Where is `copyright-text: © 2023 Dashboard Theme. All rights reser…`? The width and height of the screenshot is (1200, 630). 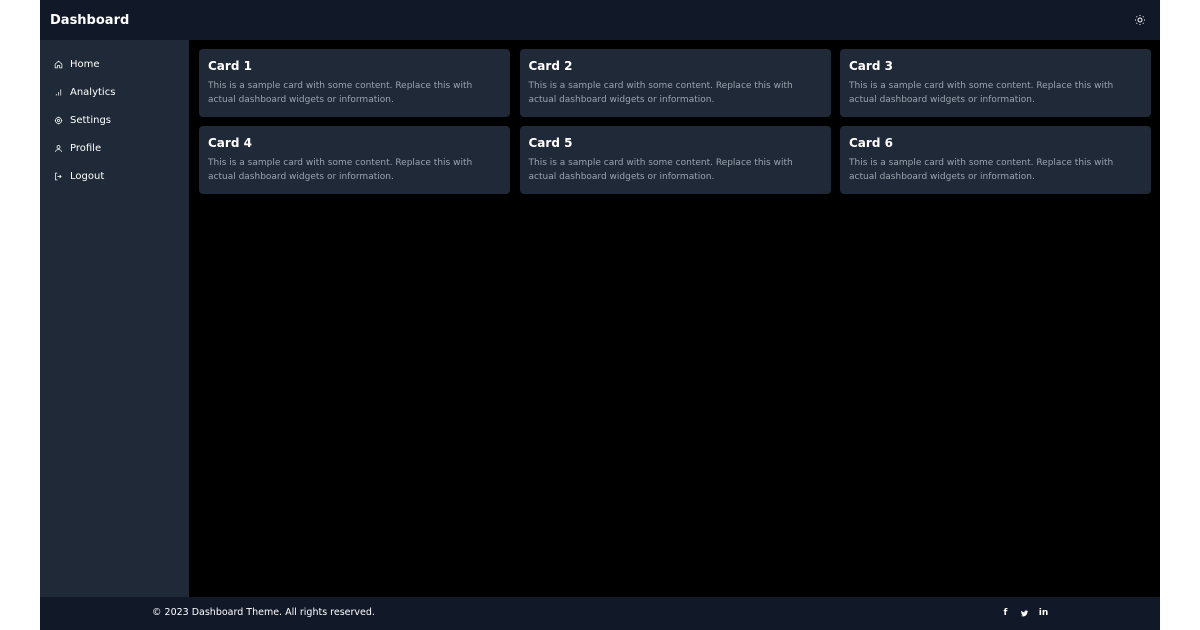 copyright-text: © 2023 Dashboard Theme. All rights reser… is located at coordinates (263, 612).